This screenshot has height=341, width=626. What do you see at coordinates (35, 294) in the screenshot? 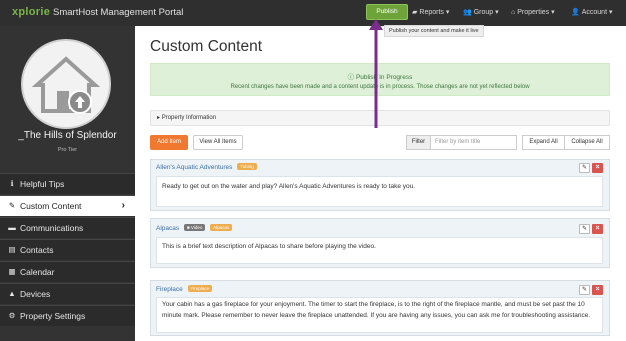
I see `sidebar-item-label: Devices` at bounding box center [35, 294].